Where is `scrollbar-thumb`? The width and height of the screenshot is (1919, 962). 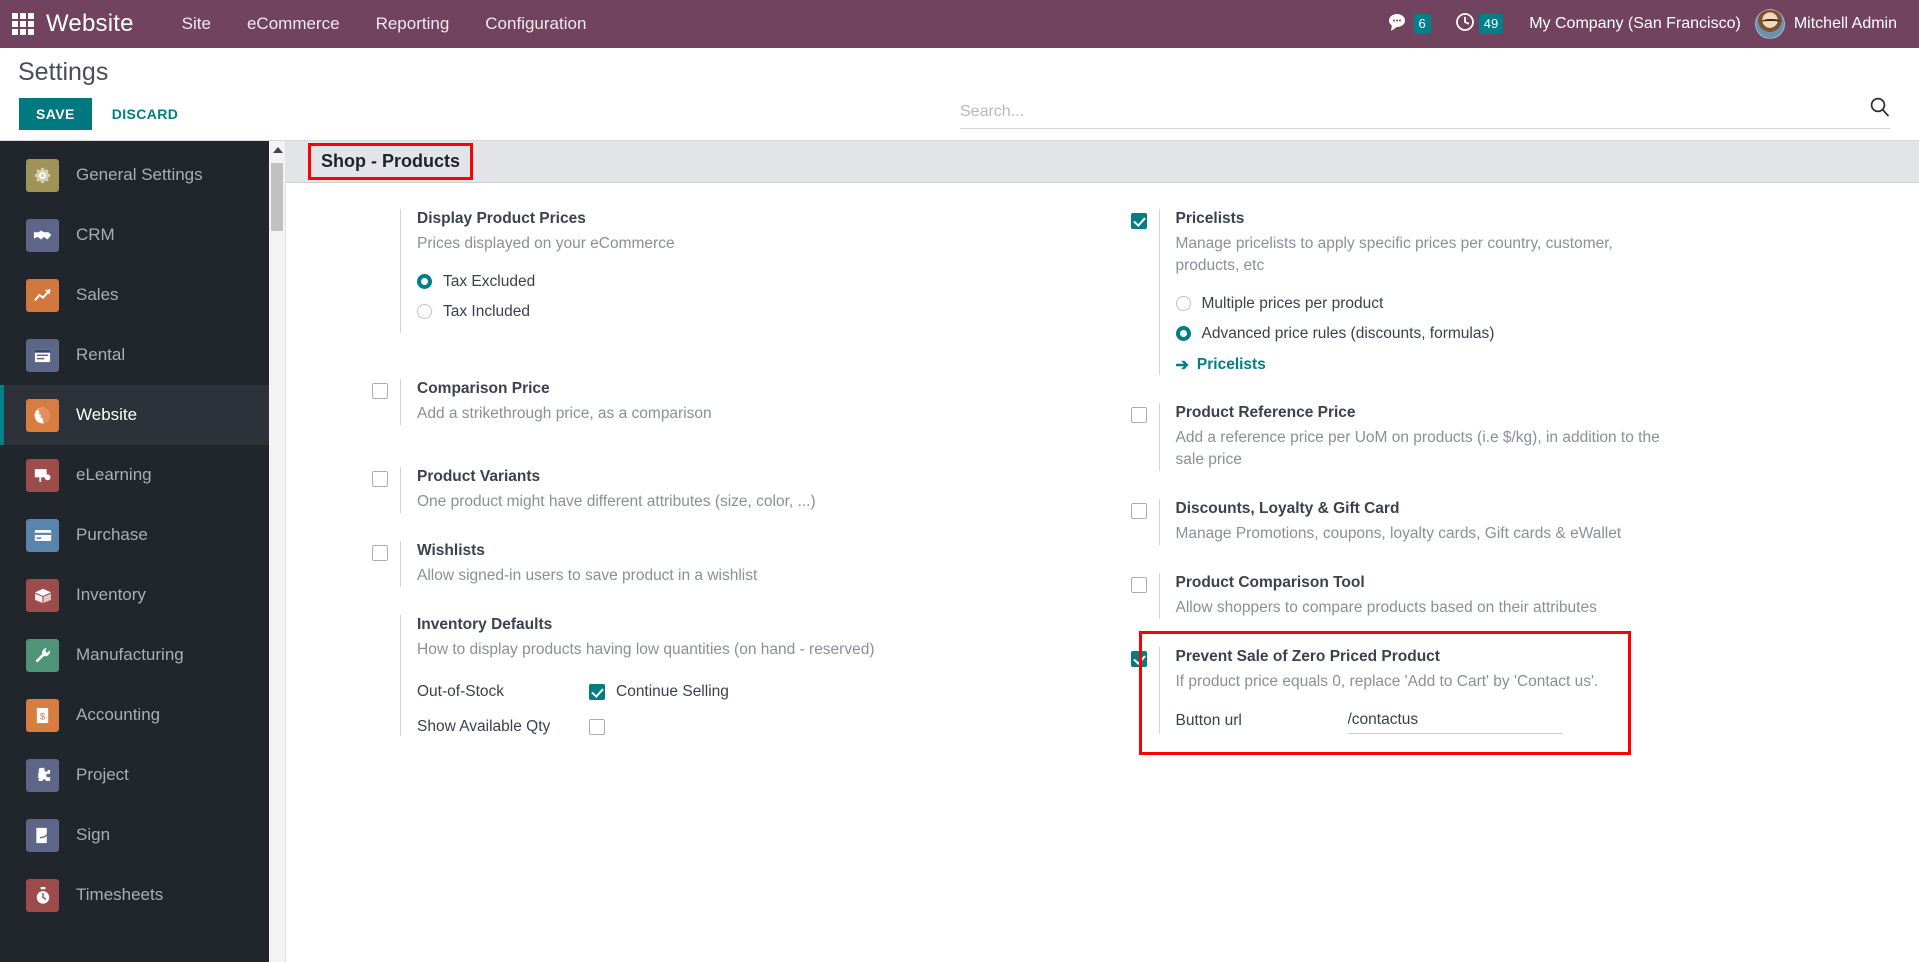
scrollbar-thumb is located at coordinates (277, 197).